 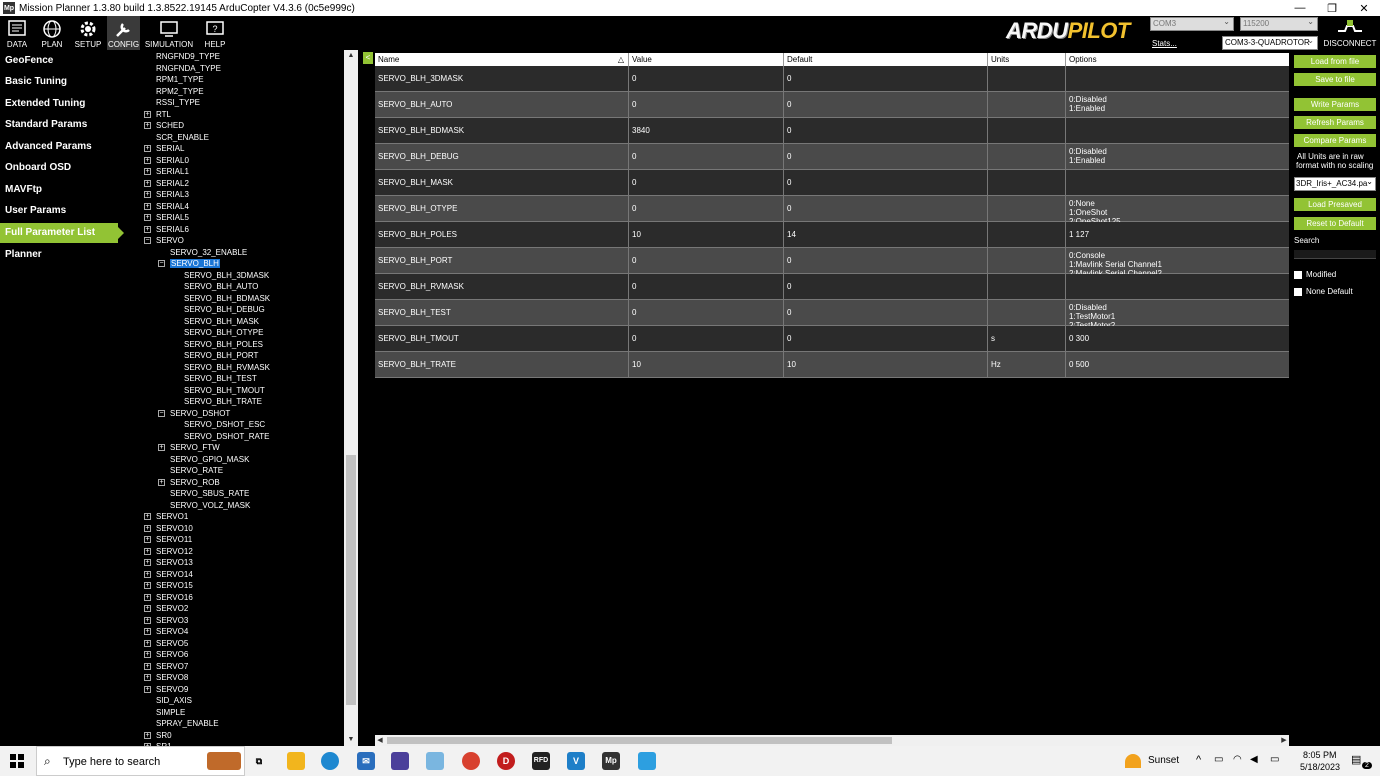 What do you see at coordinates (224, 761) in the screenshot?
I see `news-widget-icon` at bounding box center [224, 761].